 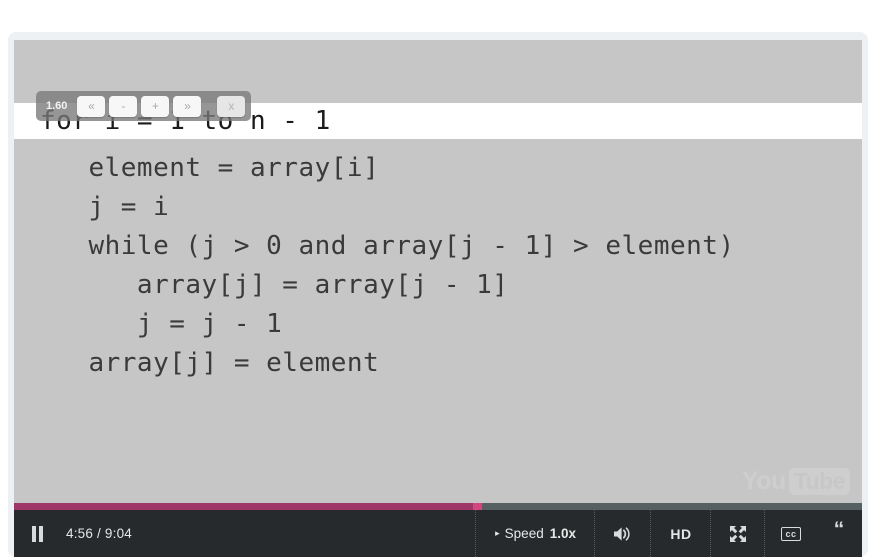 I want to click on code-line-5: array[j] = array[j - 1], so click(x=274, y=285).